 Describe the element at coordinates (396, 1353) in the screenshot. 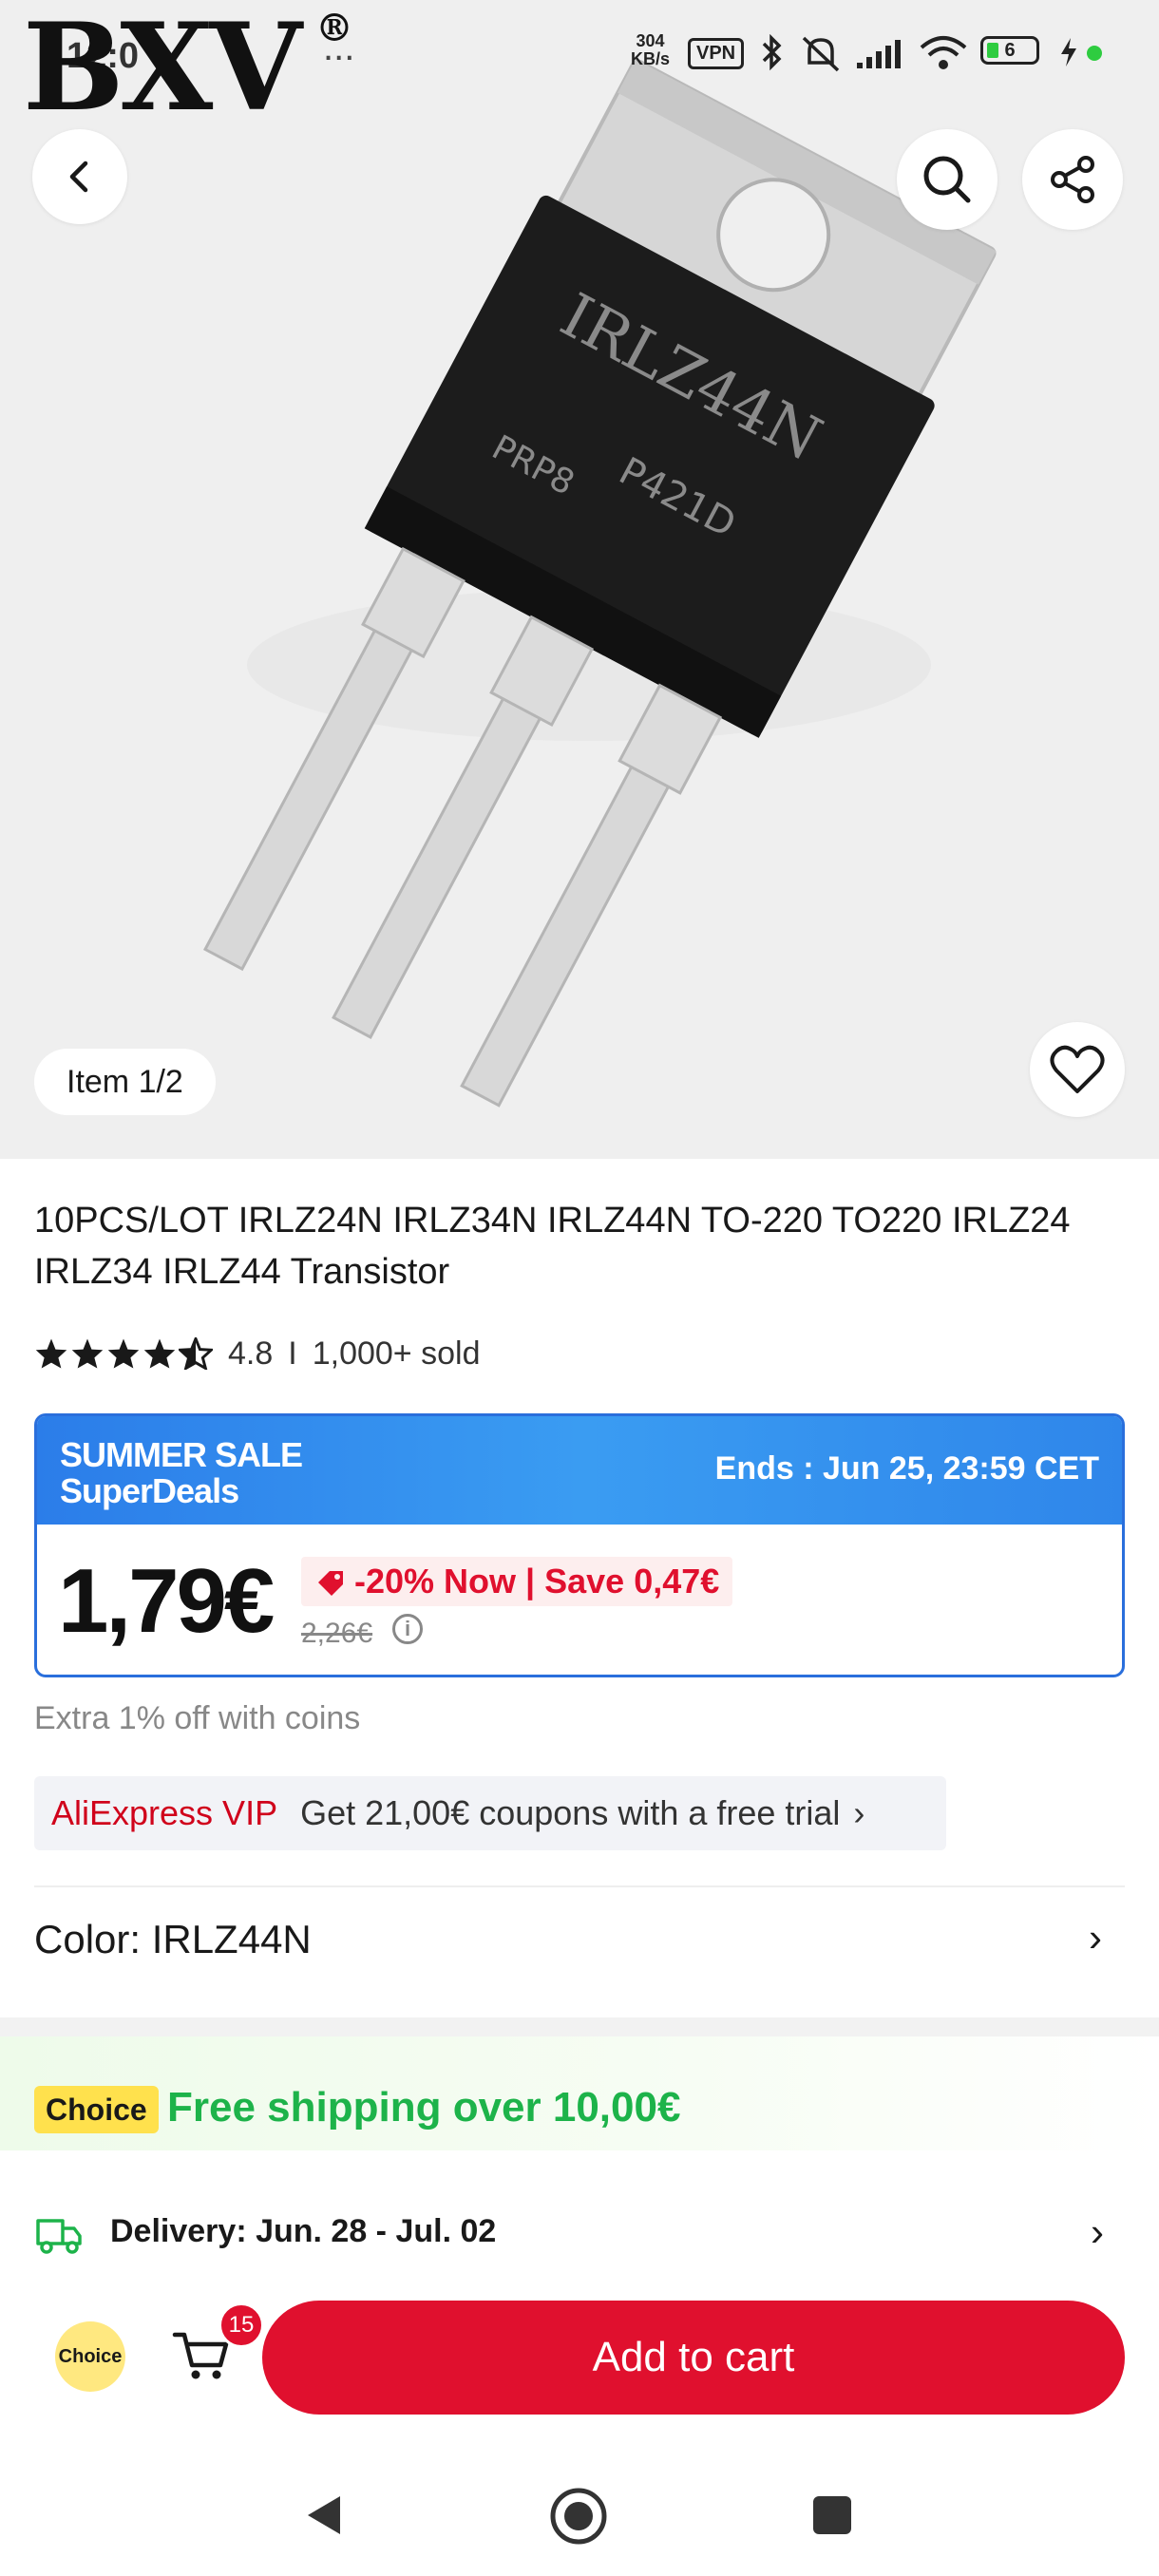

I see `sold-count: 1,000+ sold` at that location.